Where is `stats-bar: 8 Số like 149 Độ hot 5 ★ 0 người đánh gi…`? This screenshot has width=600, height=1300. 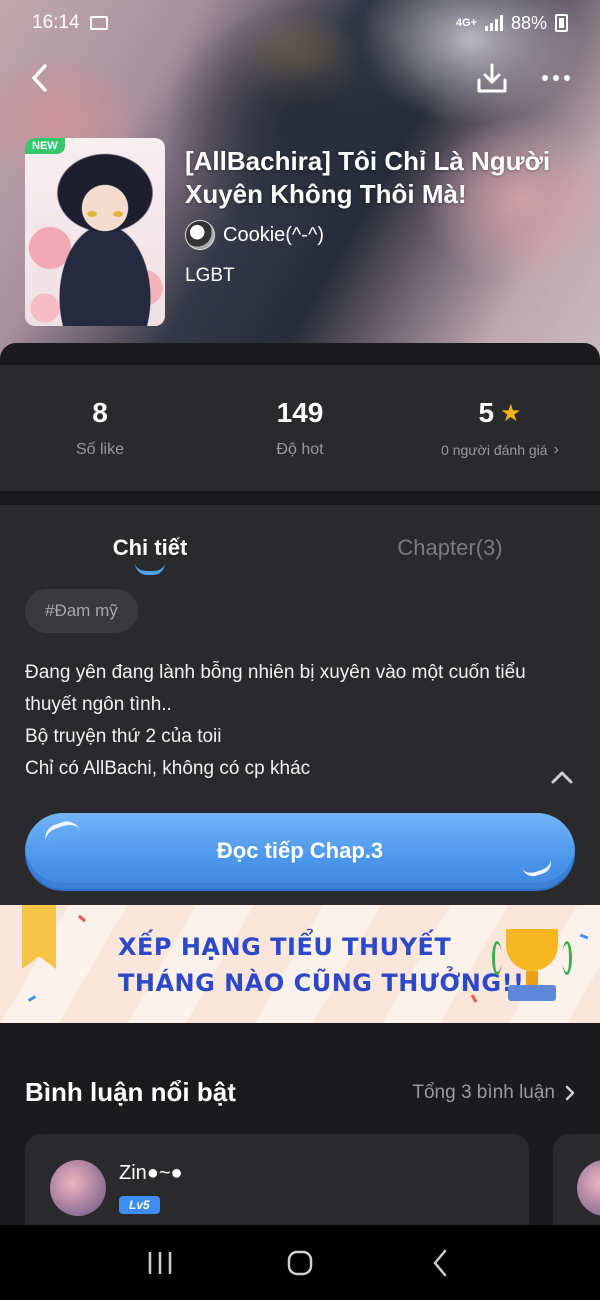 stats-bar: 8 Số like 149 Độ hot 5 ★ 0 người đánh gi… is located at coordinates (300, 428).